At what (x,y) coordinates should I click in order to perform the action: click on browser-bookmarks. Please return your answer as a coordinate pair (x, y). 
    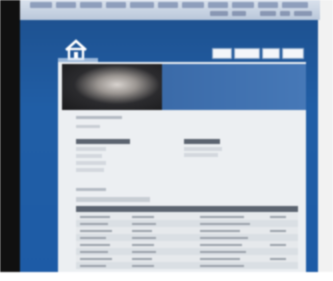
    Looking at the image, I should click on (169, 5).